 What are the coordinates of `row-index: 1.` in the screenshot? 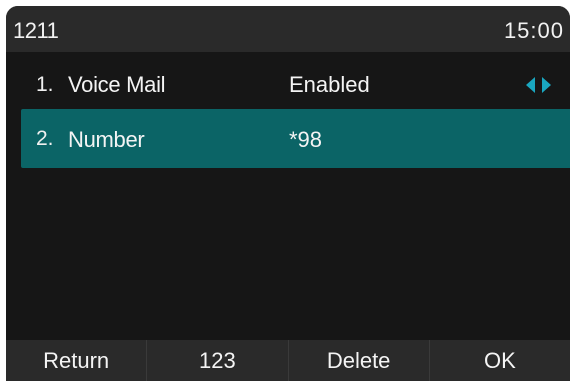 It's located at (45, 84).